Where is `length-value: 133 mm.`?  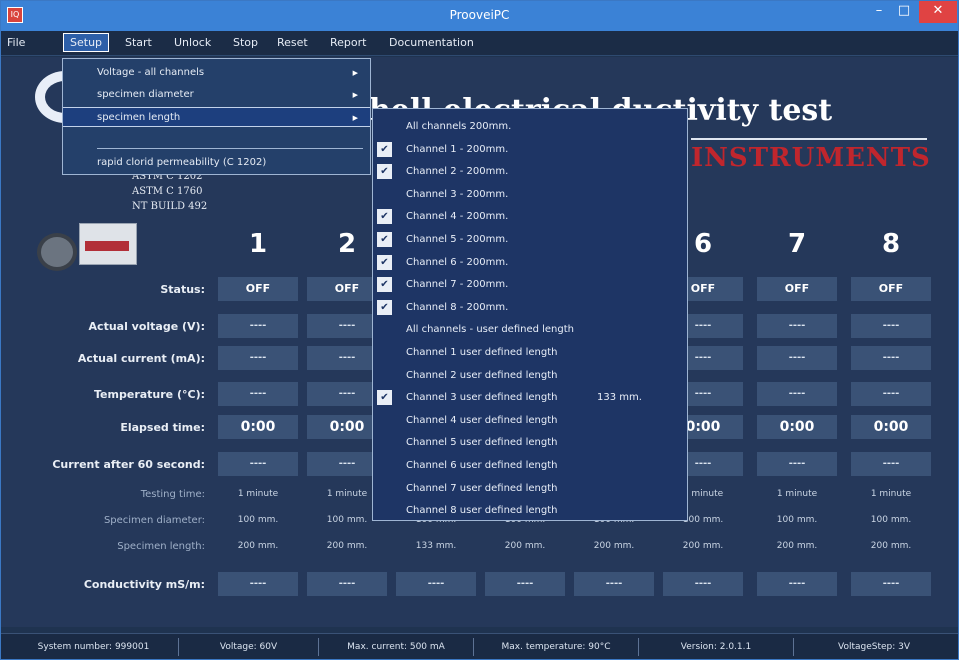
length-value: 133 mm. is located at coordinates (436, 546).